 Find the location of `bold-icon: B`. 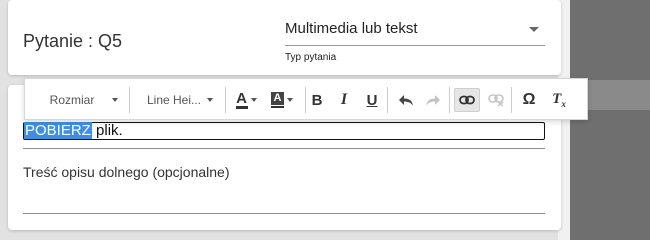

bold-icon: B is located at coordinates (317, 100).